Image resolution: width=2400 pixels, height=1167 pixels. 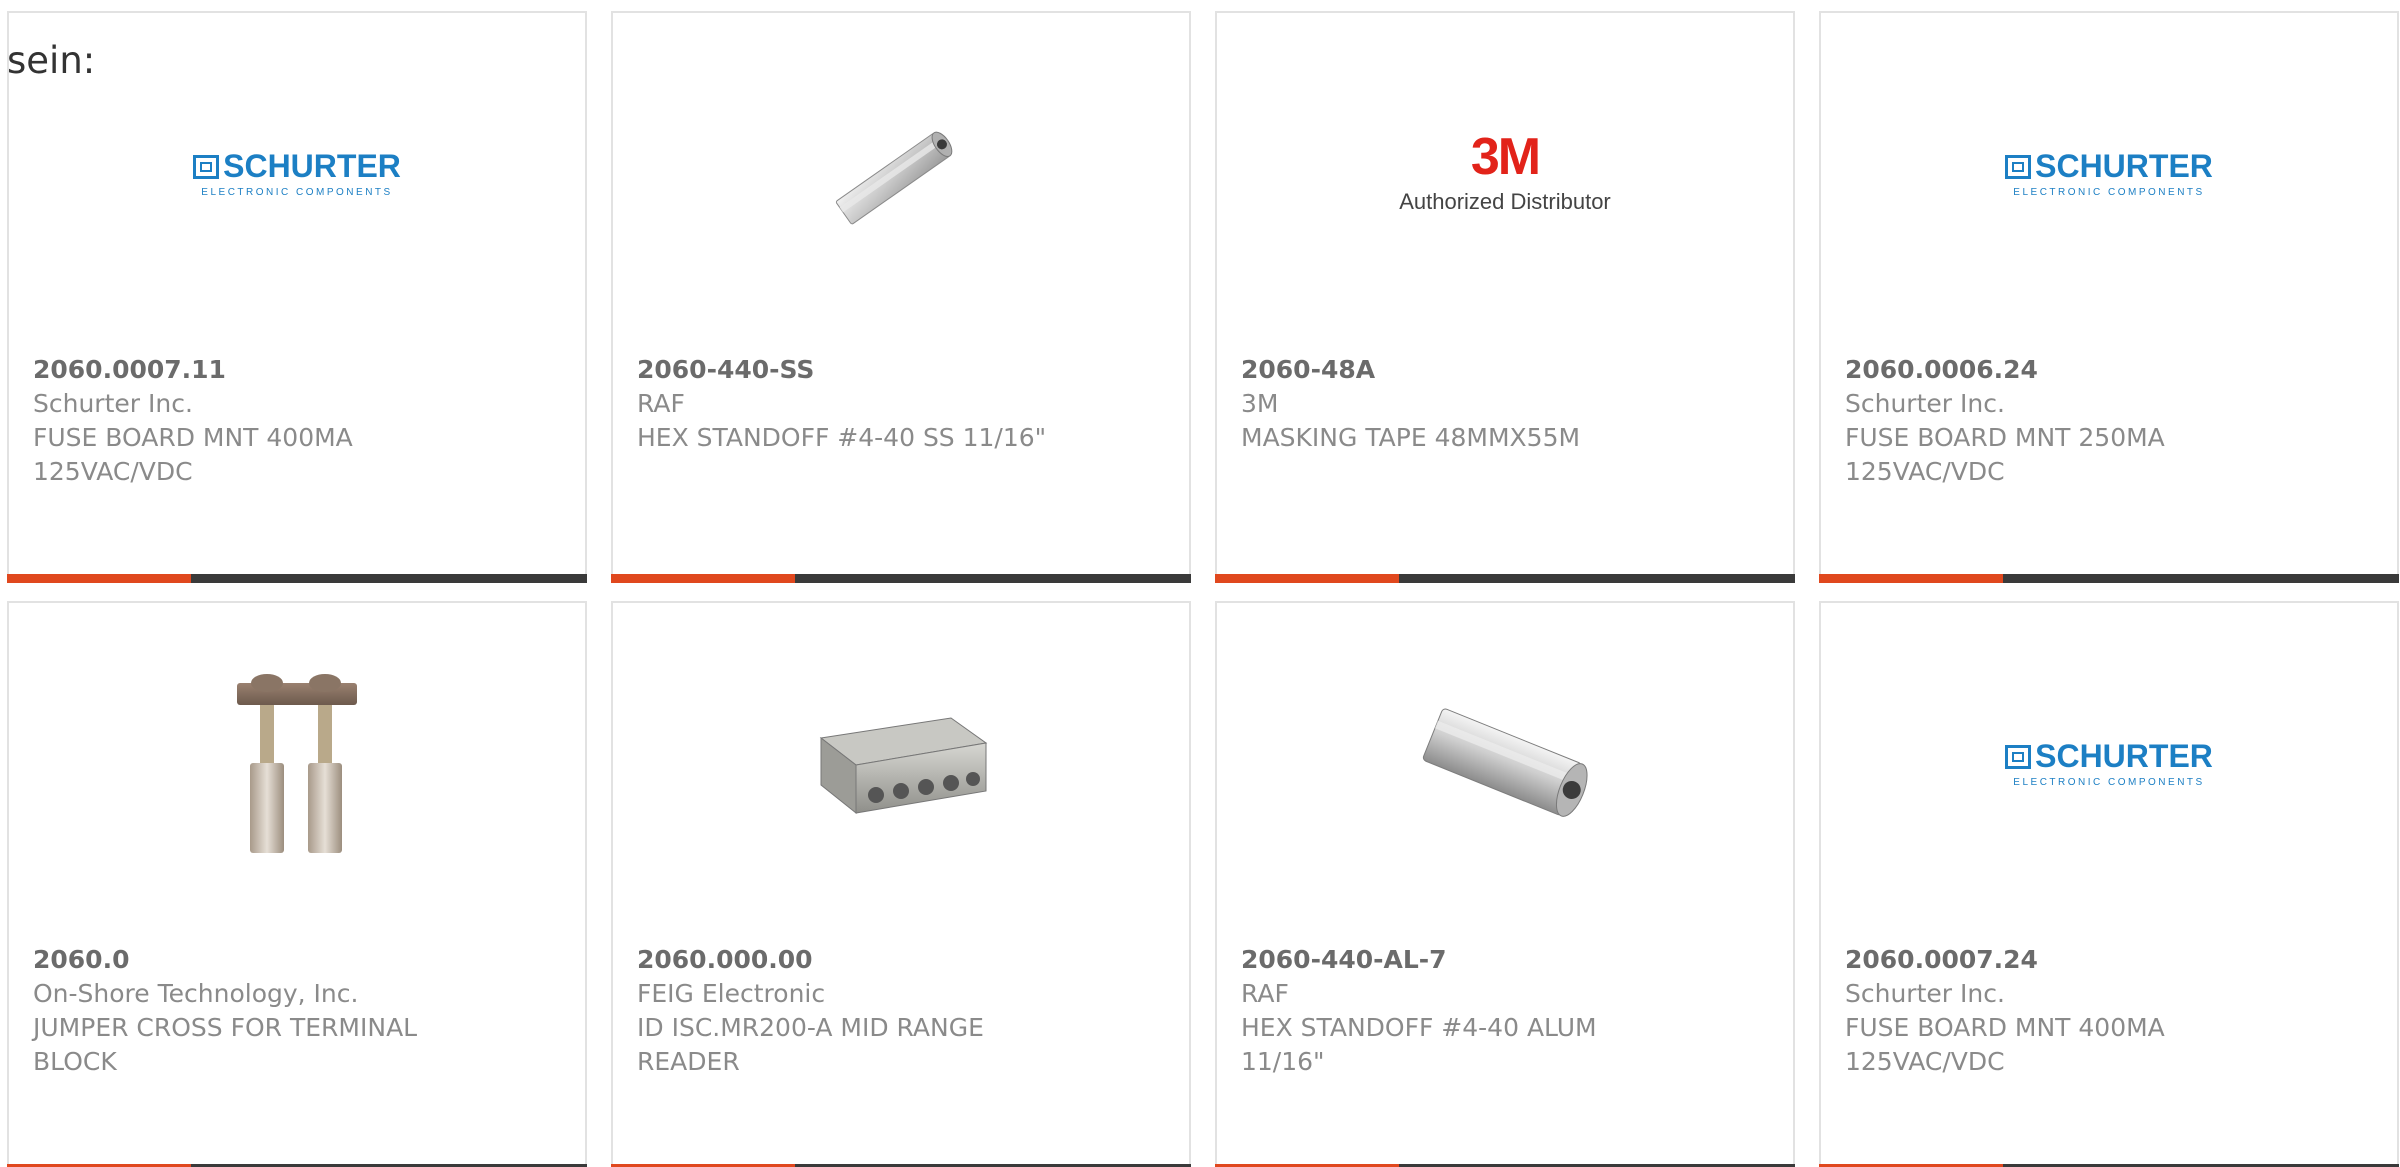 I want to click on manufacturer: On-Shore Technology, Inc., so click(x=196, y=993).